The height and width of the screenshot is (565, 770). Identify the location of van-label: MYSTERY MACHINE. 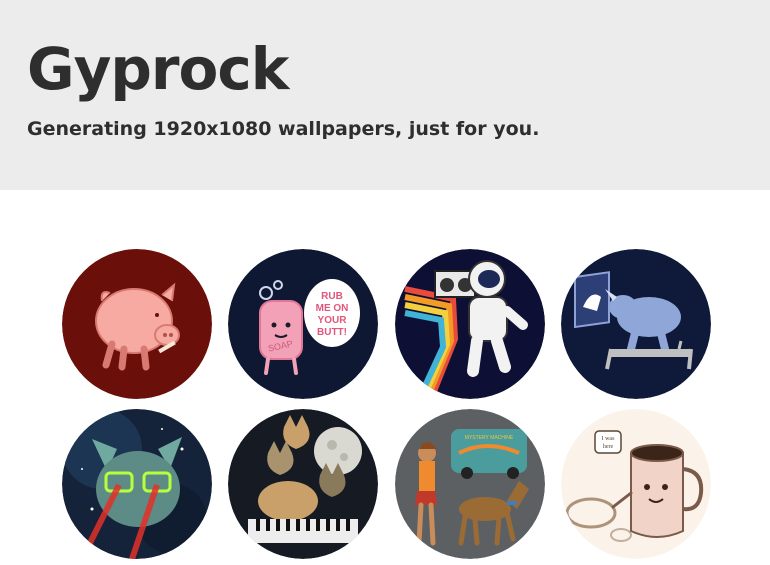
(489, 438).